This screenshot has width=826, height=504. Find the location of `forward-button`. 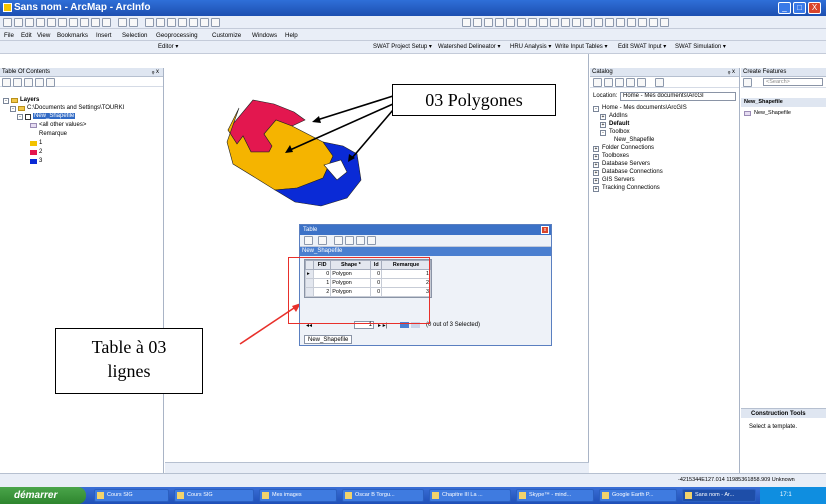

forward-button is located at coordinates (608, 82).